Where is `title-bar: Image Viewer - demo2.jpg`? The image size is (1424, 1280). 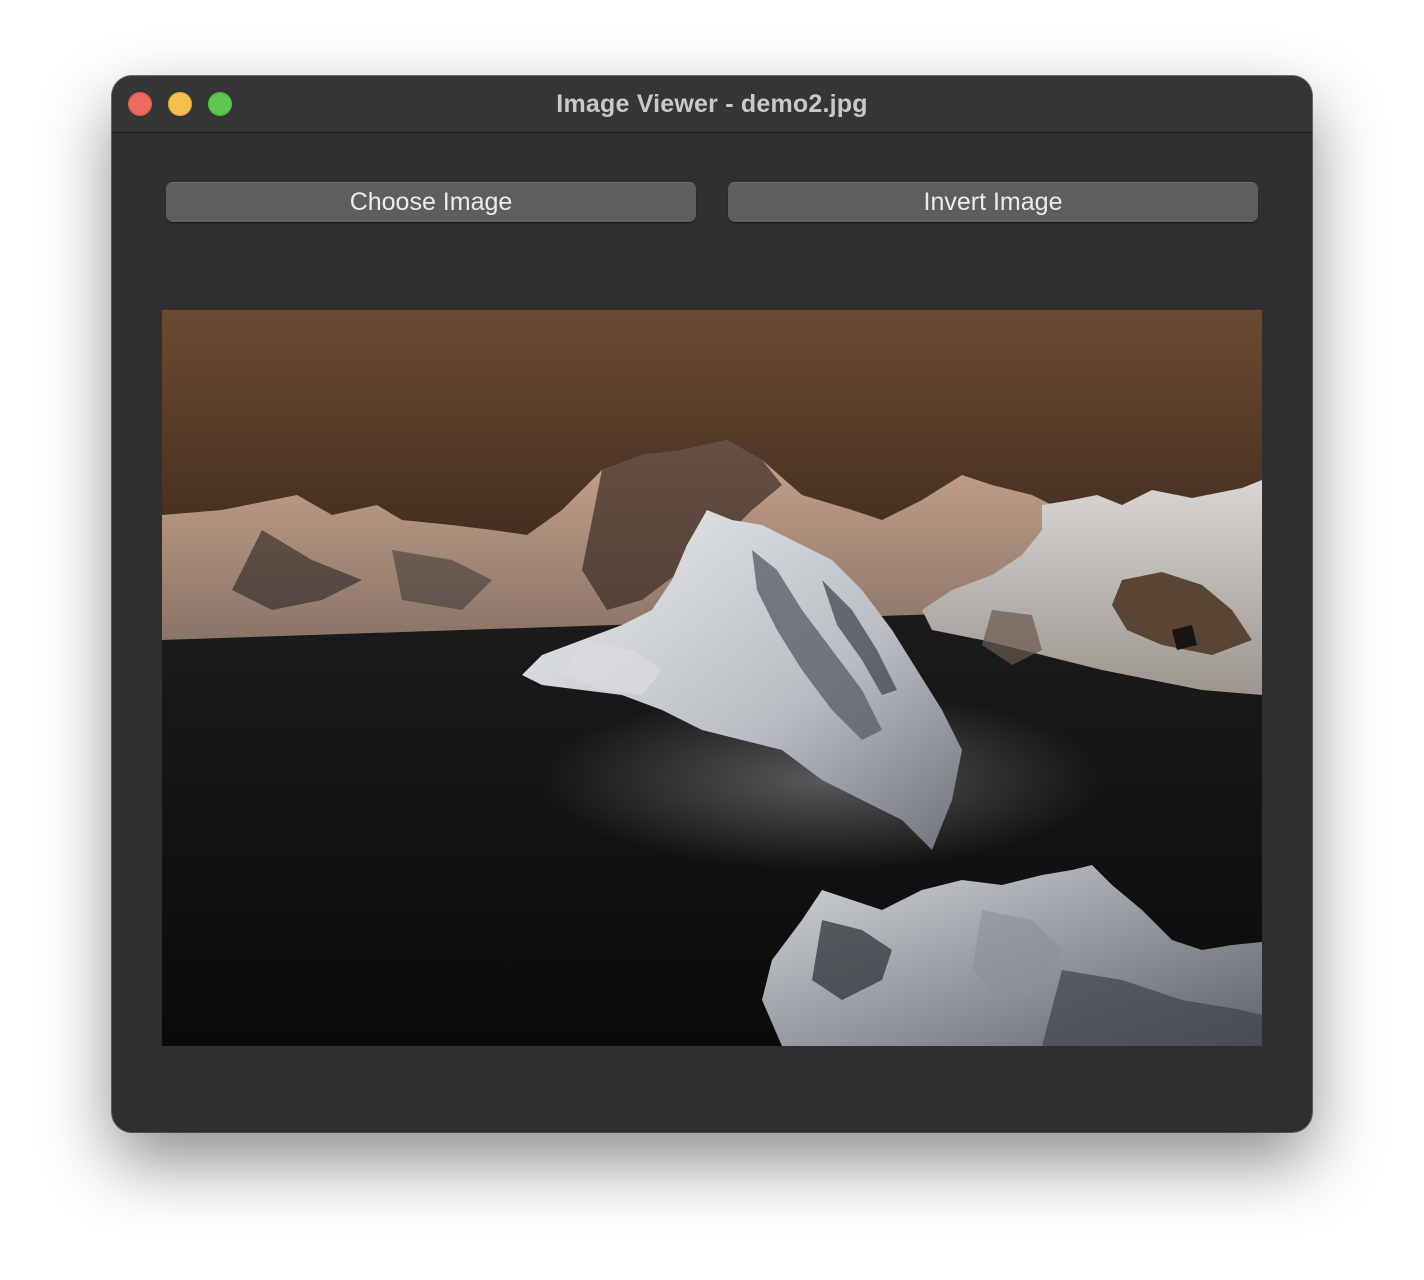
title-bar: Image Viewer - demo2.jpg is located at coordinates (712, 104).